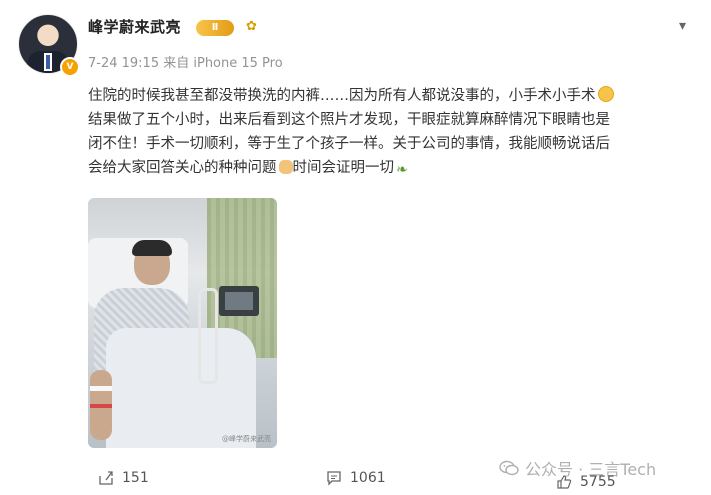 This screenshot has width=711, height=495. What do you see at coordinates (251, 26) in the screenshot?
I see `flower-icon: ✿` at bounding box center [251, 26].